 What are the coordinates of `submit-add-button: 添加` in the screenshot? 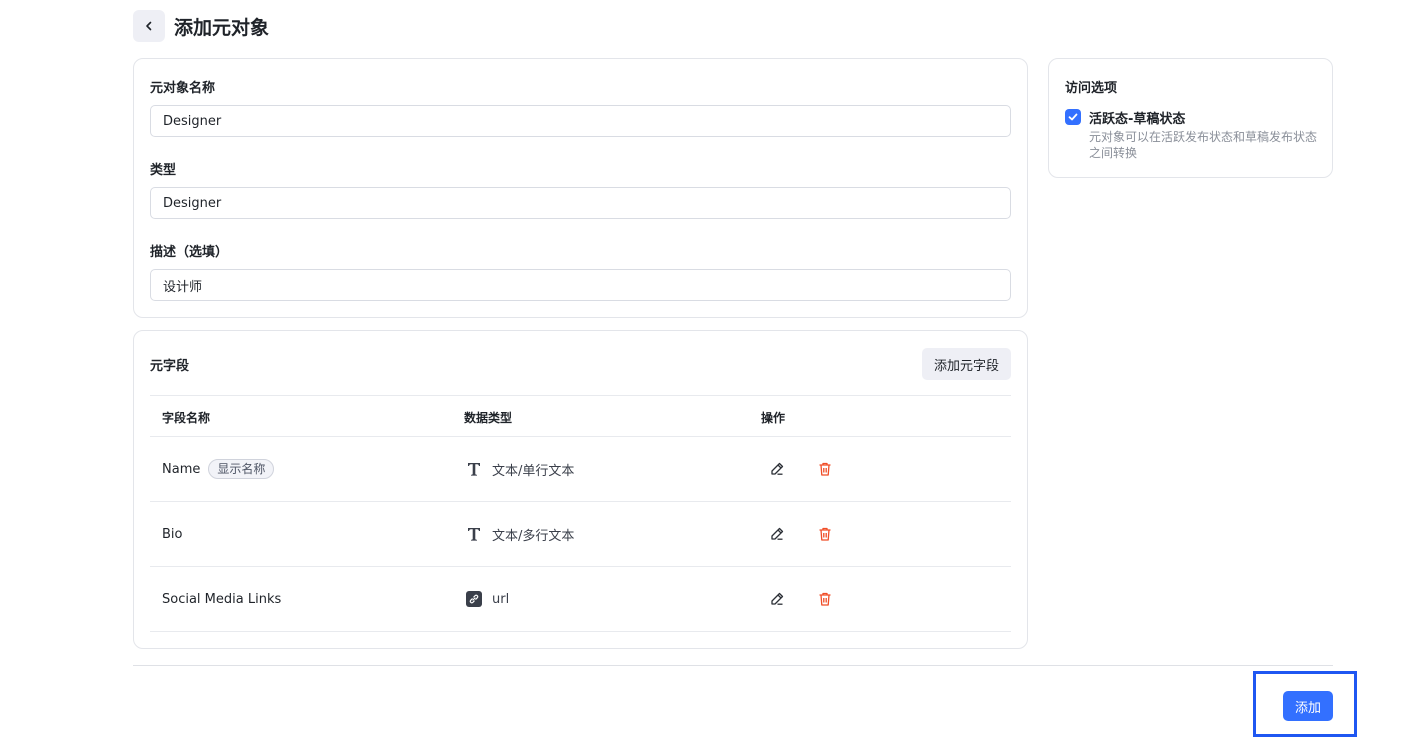 It's located at (1308, 706).